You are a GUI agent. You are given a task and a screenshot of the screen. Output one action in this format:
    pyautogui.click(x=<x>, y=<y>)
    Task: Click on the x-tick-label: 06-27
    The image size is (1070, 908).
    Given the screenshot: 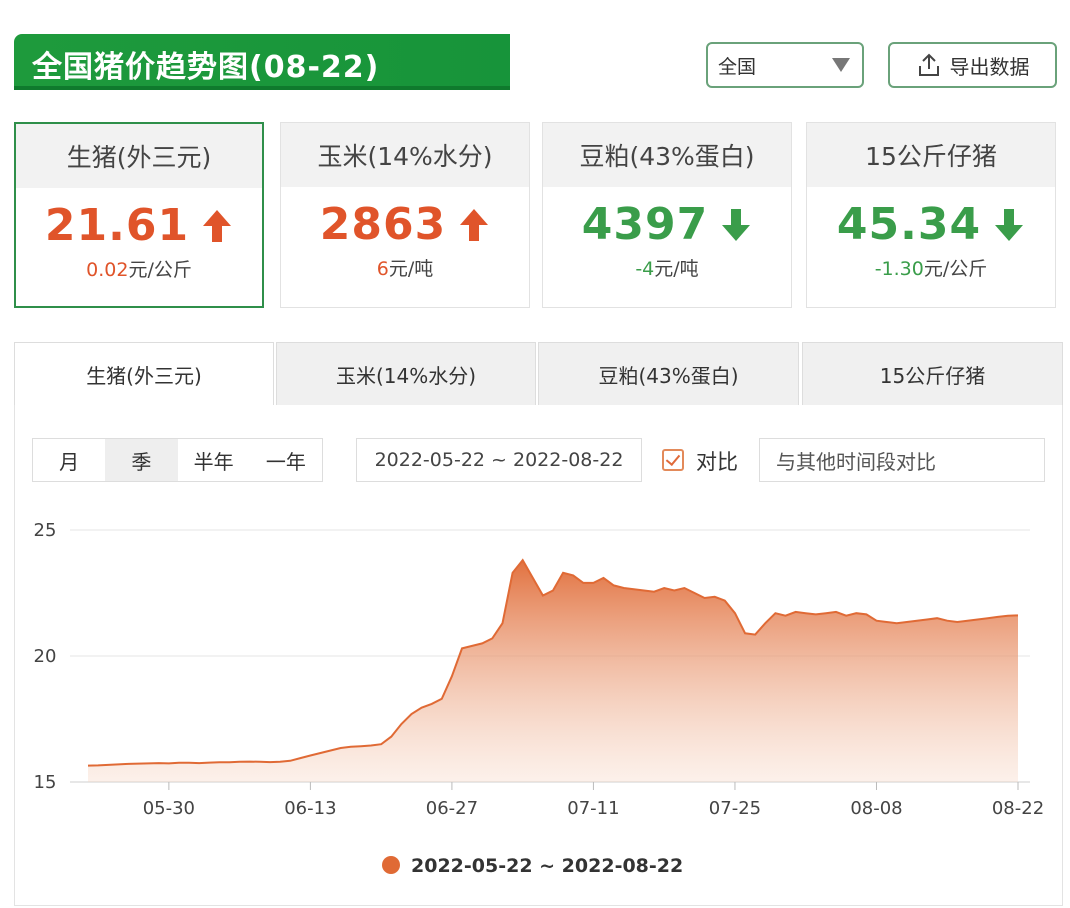 What is the action you would take?
    pyautogui.click(x=452, y=808)
    